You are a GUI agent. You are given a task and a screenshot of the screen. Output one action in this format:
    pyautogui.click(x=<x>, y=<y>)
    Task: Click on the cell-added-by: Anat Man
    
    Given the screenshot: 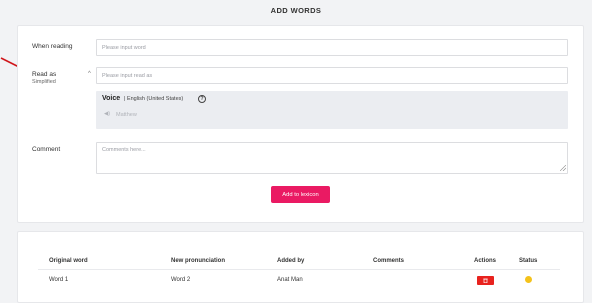 What is the action you would take?
    pyautogui.click(x=290, y=280)
    